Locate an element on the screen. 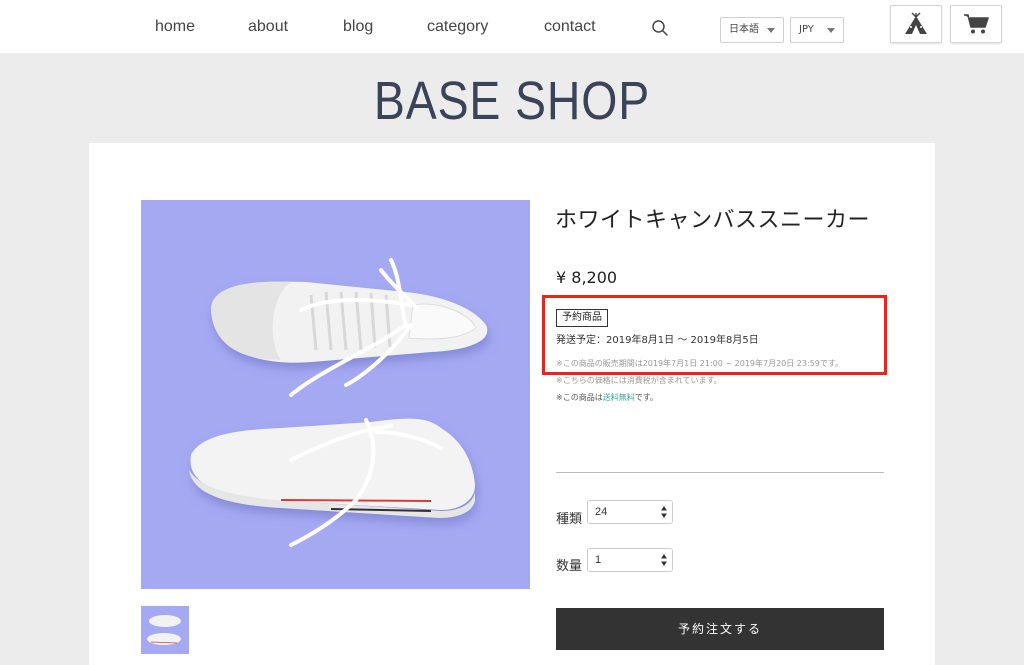  preorder-badge: 予約商品 is located at coordinates (582, 318).